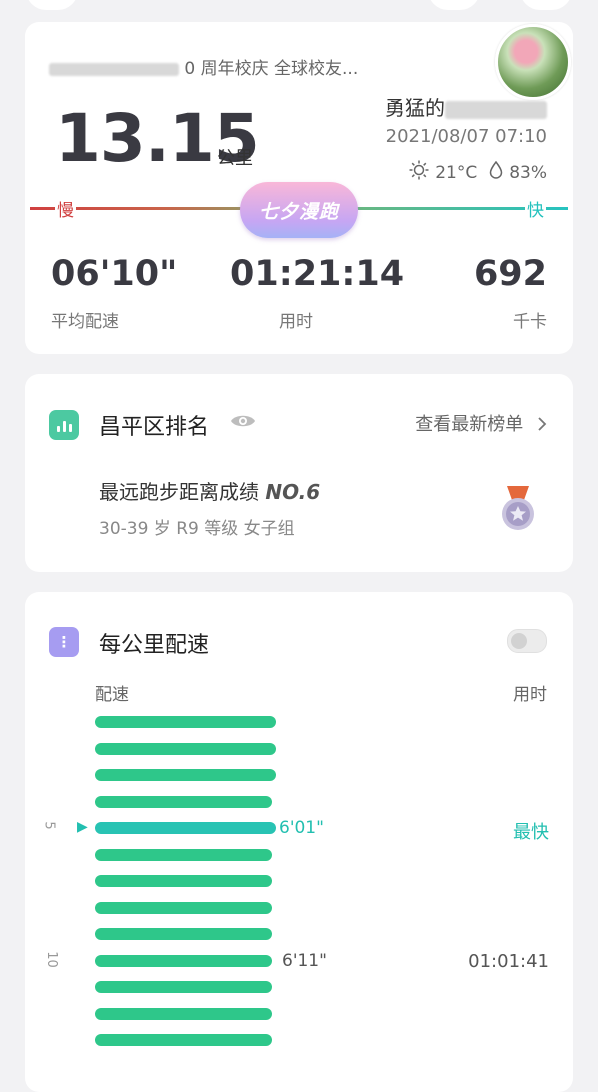 The image size is (598, 1092). Describe the element at coordinates (415, 108) in the screenshot. I see `nickname-text: 勇猛的` at that location.